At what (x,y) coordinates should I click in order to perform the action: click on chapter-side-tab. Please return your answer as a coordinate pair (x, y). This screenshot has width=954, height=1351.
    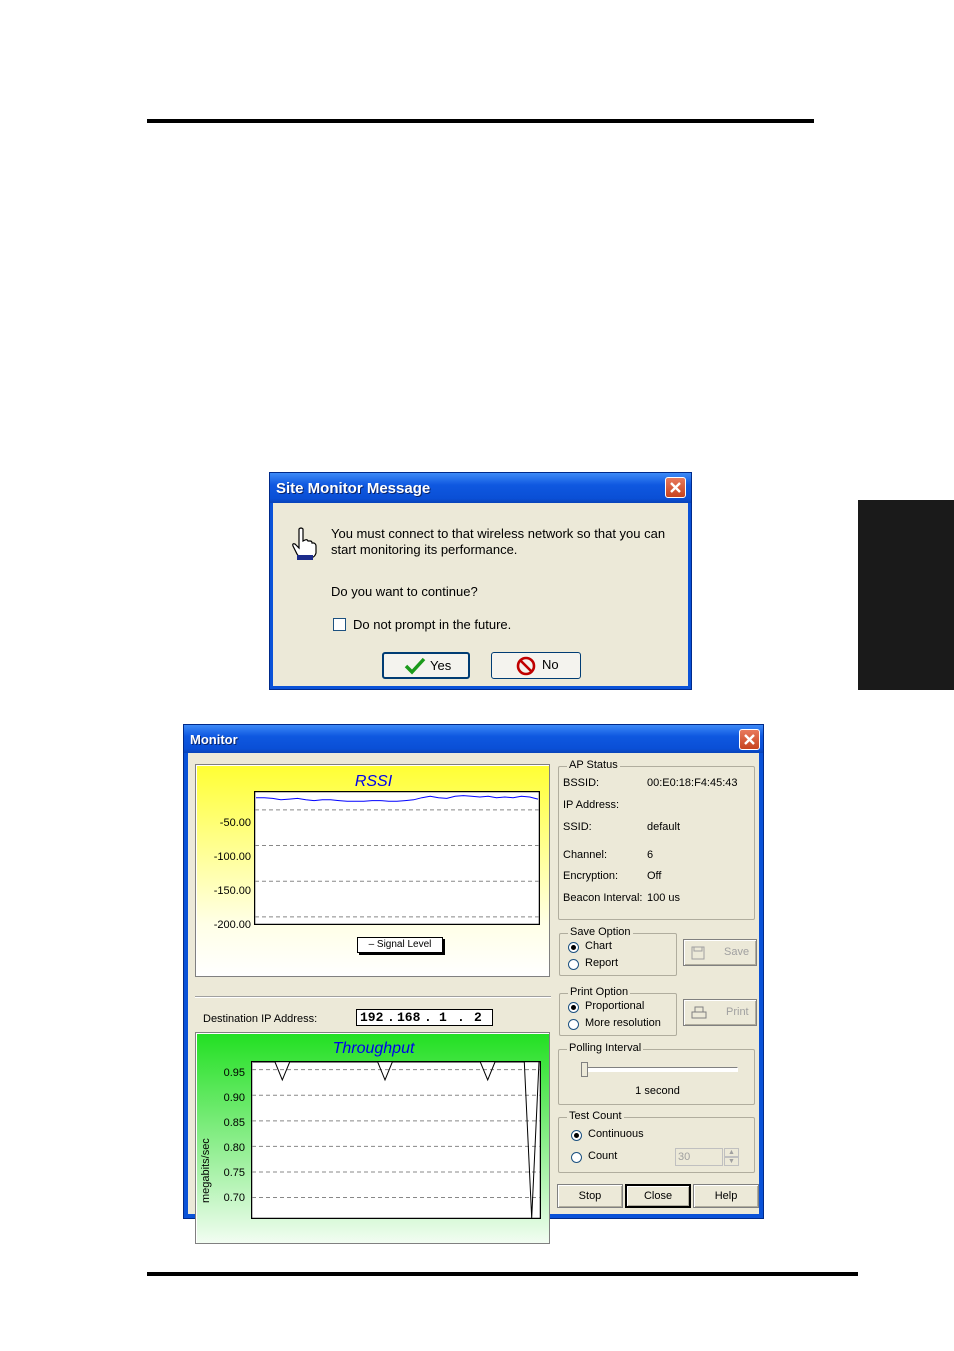
    Looking at the image, I should click on (906, 595).